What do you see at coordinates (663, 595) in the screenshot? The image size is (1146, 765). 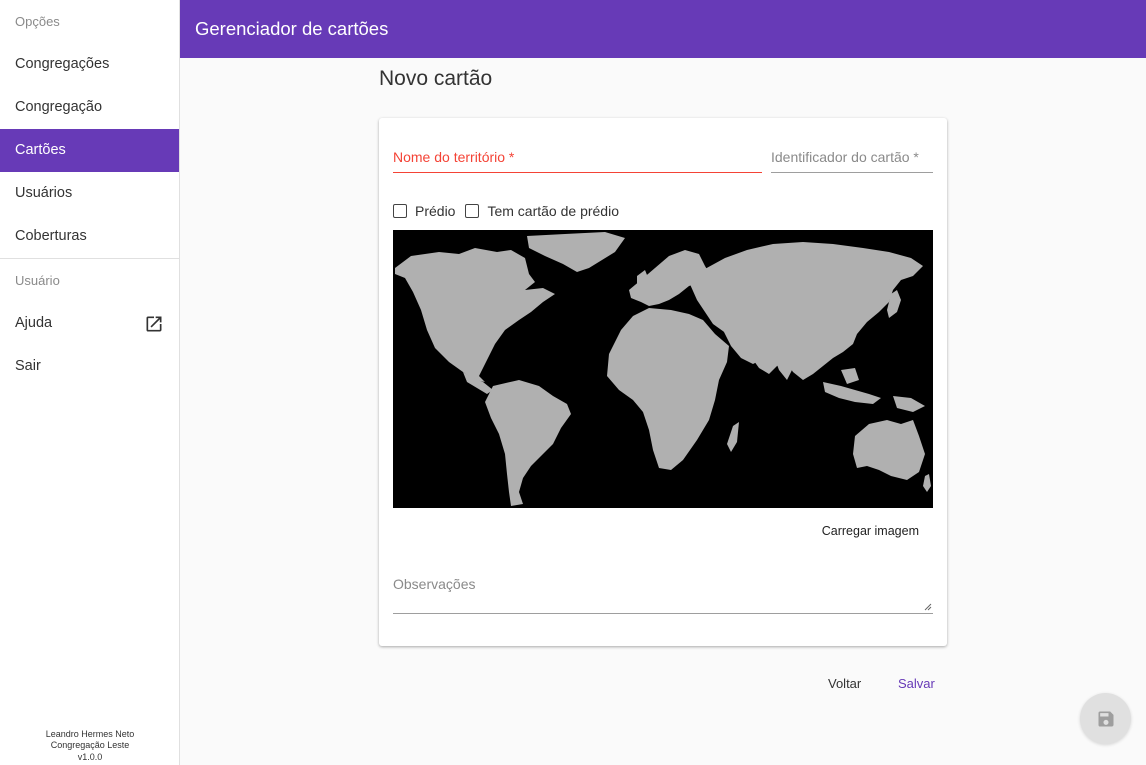 I see `notes-textarea: Observações` at bounding box center [663, 595].